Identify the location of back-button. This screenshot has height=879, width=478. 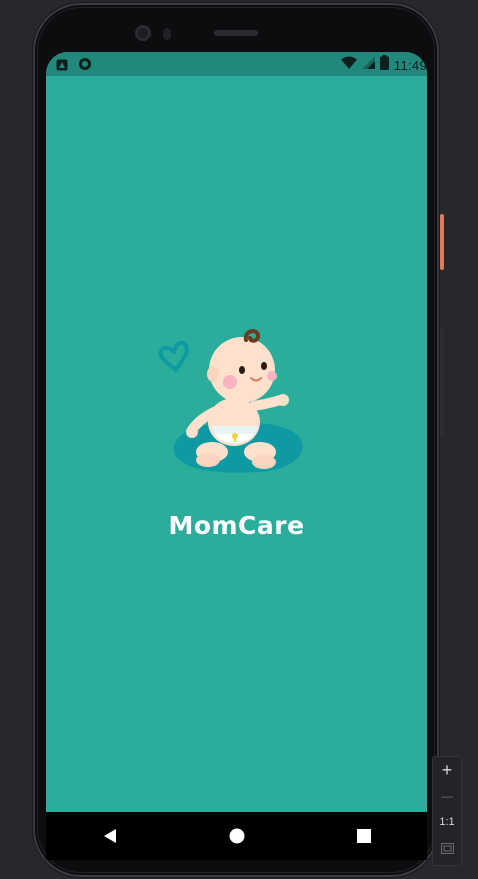
(110, 836).